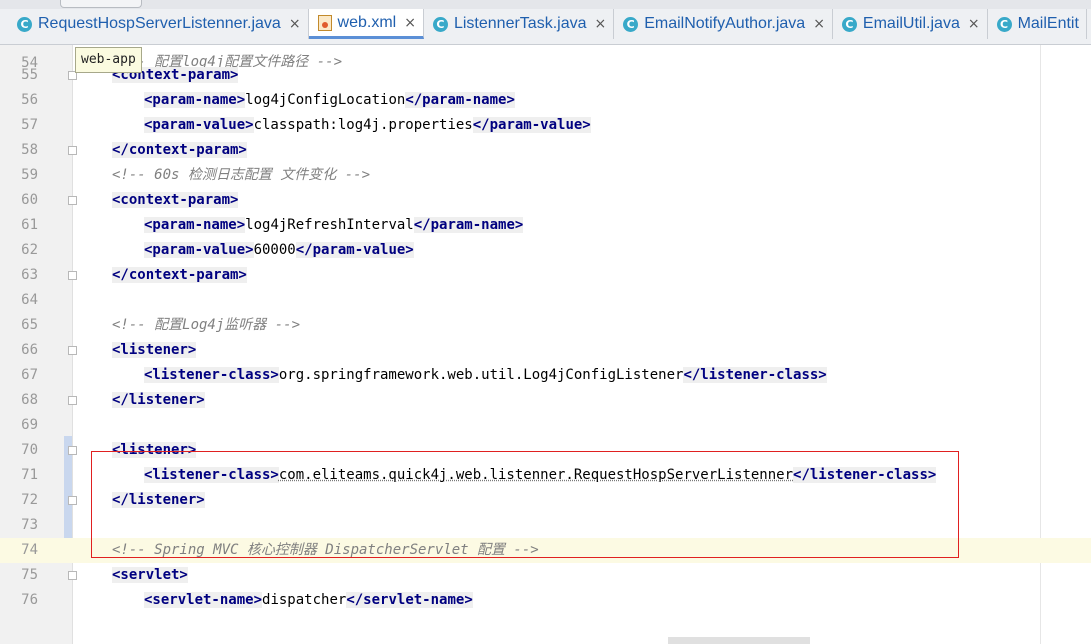 This screenshot has height=644, width=1091. I want to click on tab-label: web.xml, so click(367, 22).